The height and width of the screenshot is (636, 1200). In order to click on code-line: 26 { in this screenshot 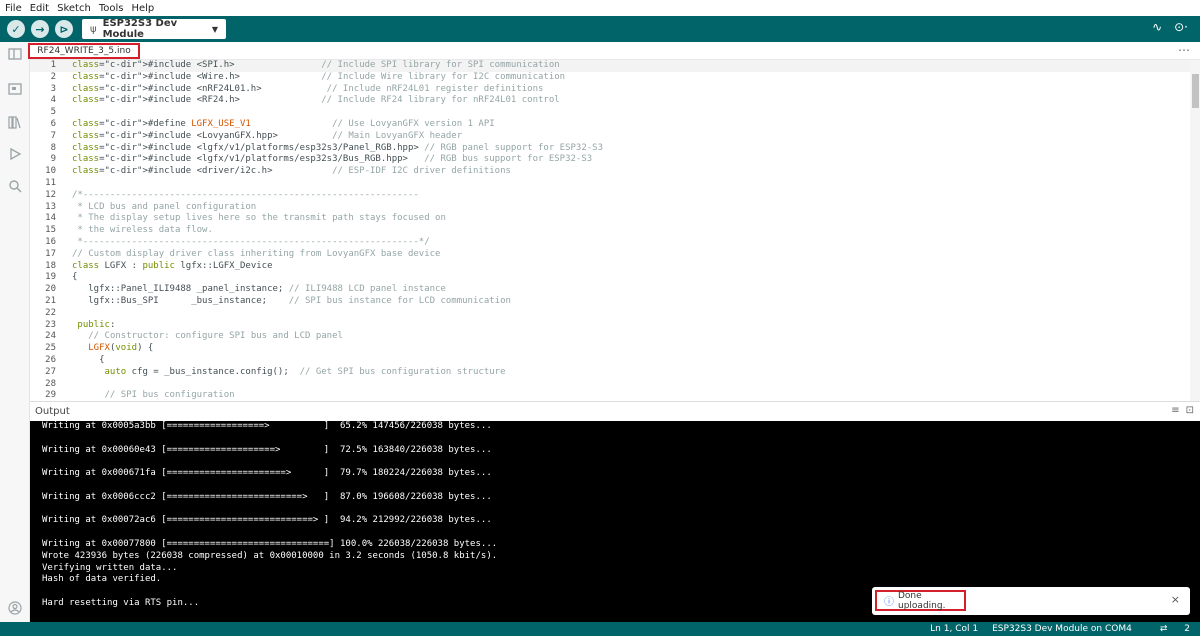, I will do `click(610, 361)`.